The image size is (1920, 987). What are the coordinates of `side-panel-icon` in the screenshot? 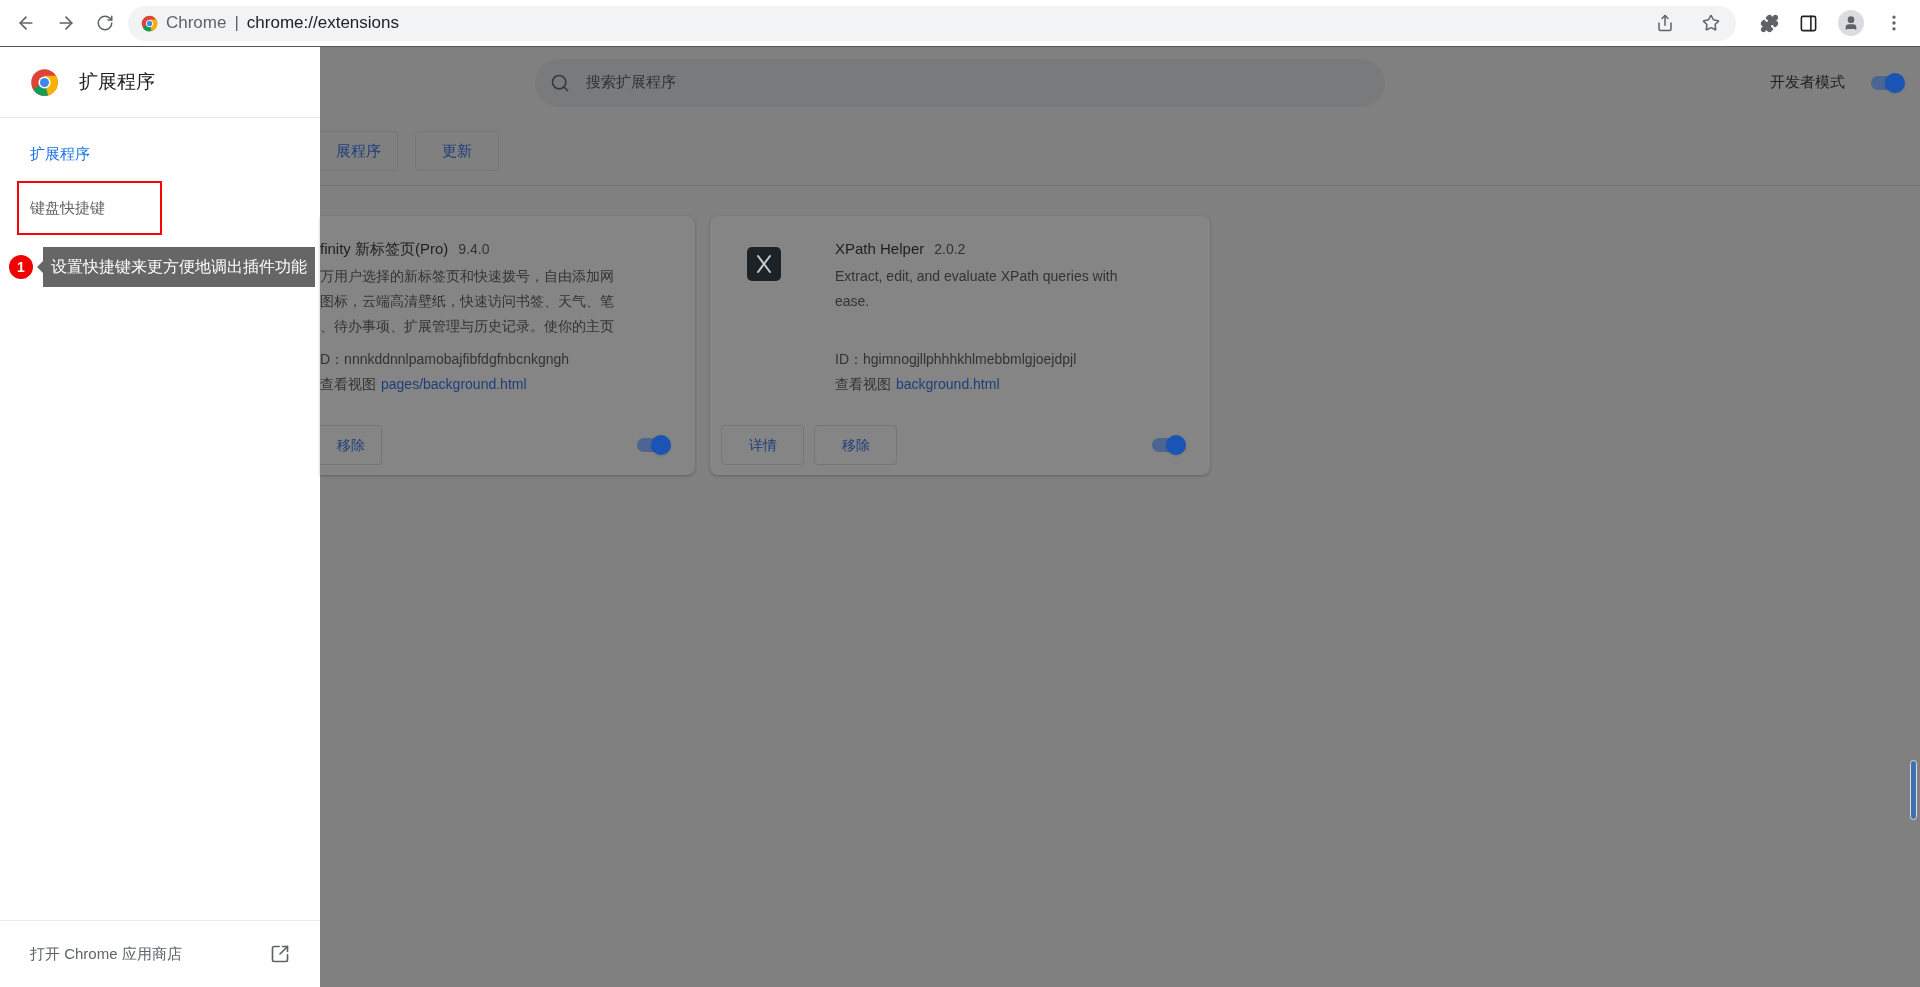 It's located at (1809, 23).